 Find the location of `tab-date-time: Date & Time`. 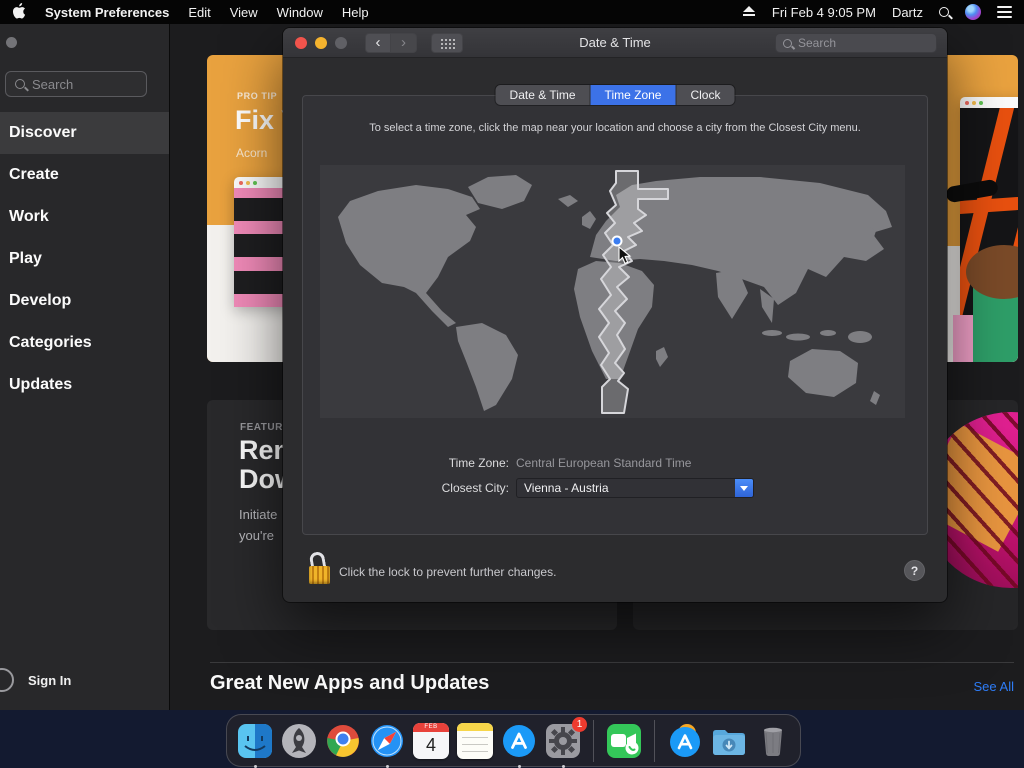

tab-date-time: Date & Time is located at coordinates (543, 95).